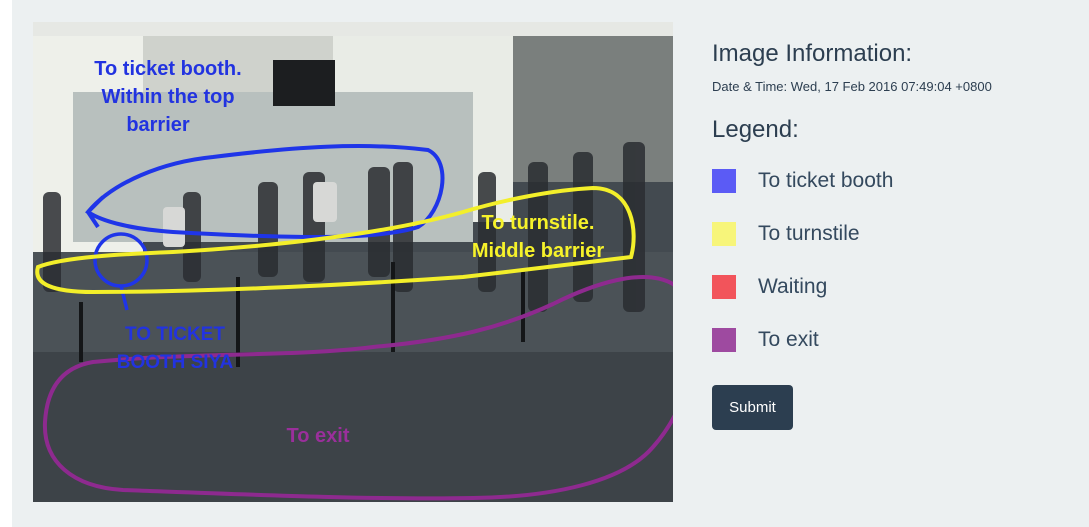 The height and width of the screenshot is (527, 1089). Describe the element at coordinates (826, 180) in the screenshot. I see `legend-label: To ticket booth` at that location.